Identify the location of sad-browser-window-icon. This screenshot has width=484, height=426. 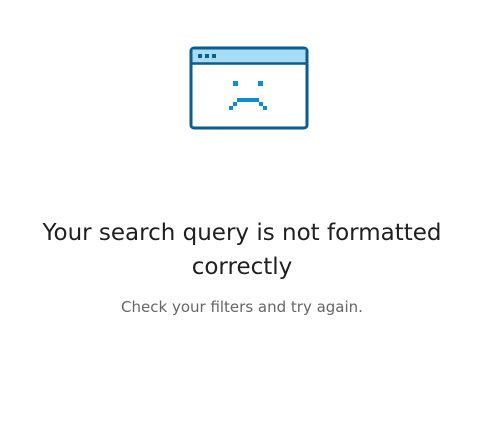
(249, 88).